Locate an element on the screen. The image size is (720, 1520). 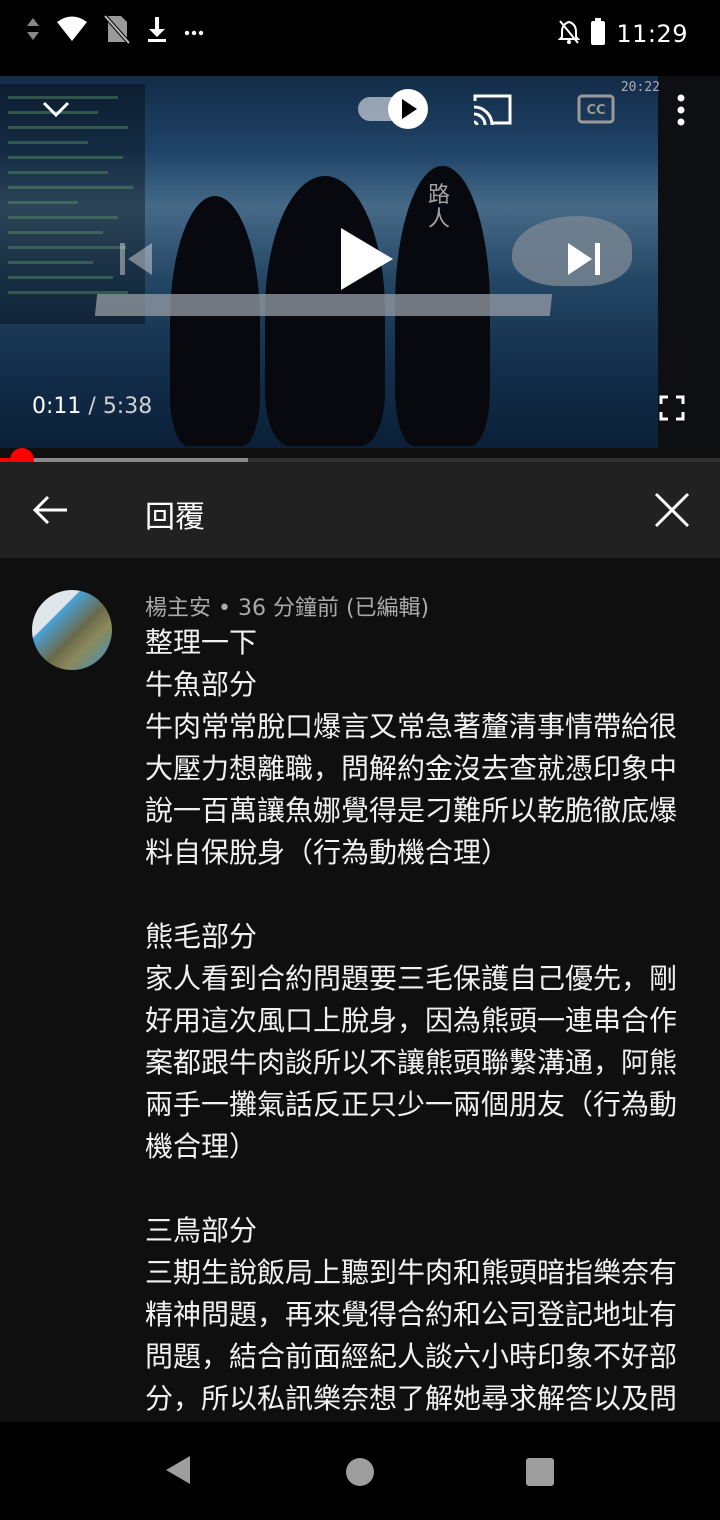
svg-text: CC is located at coordinates (595, 110).